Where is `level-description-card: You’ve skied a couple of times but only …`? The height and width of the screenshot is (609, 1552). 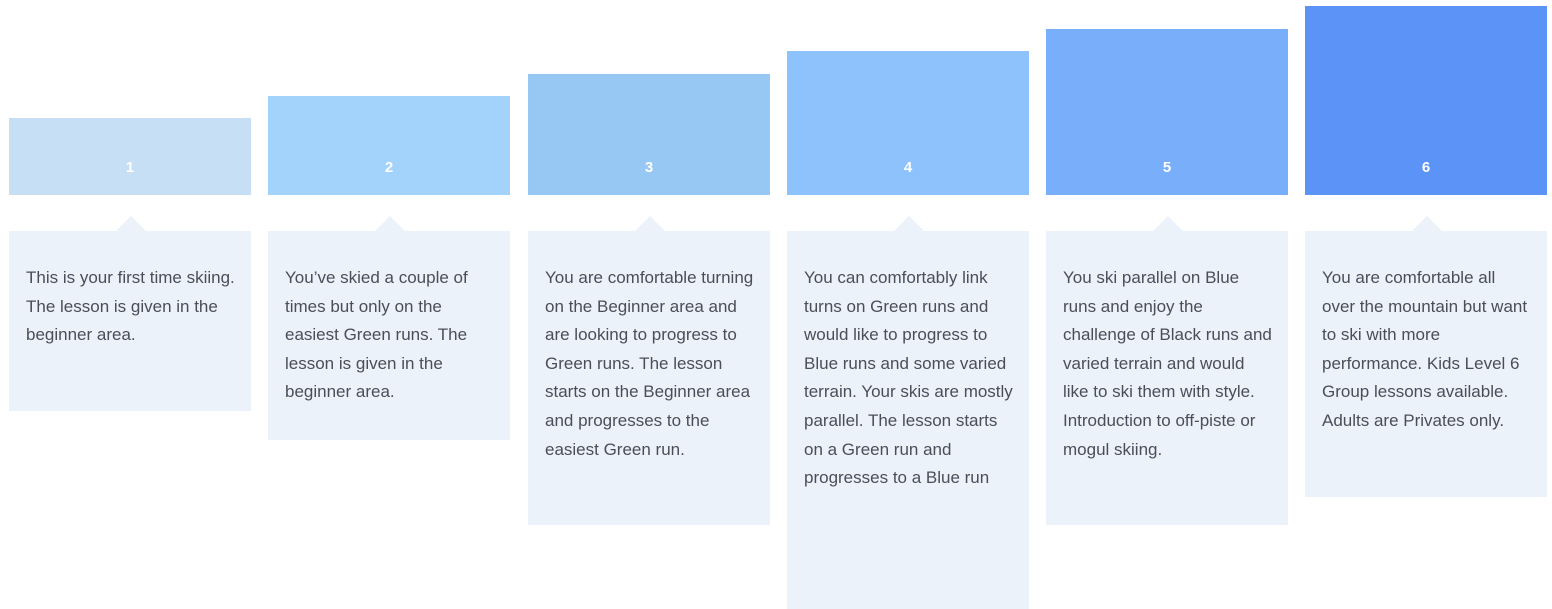 level-description-card: You’ve skied a couple of times but only … is located at coordinates (389, 328).